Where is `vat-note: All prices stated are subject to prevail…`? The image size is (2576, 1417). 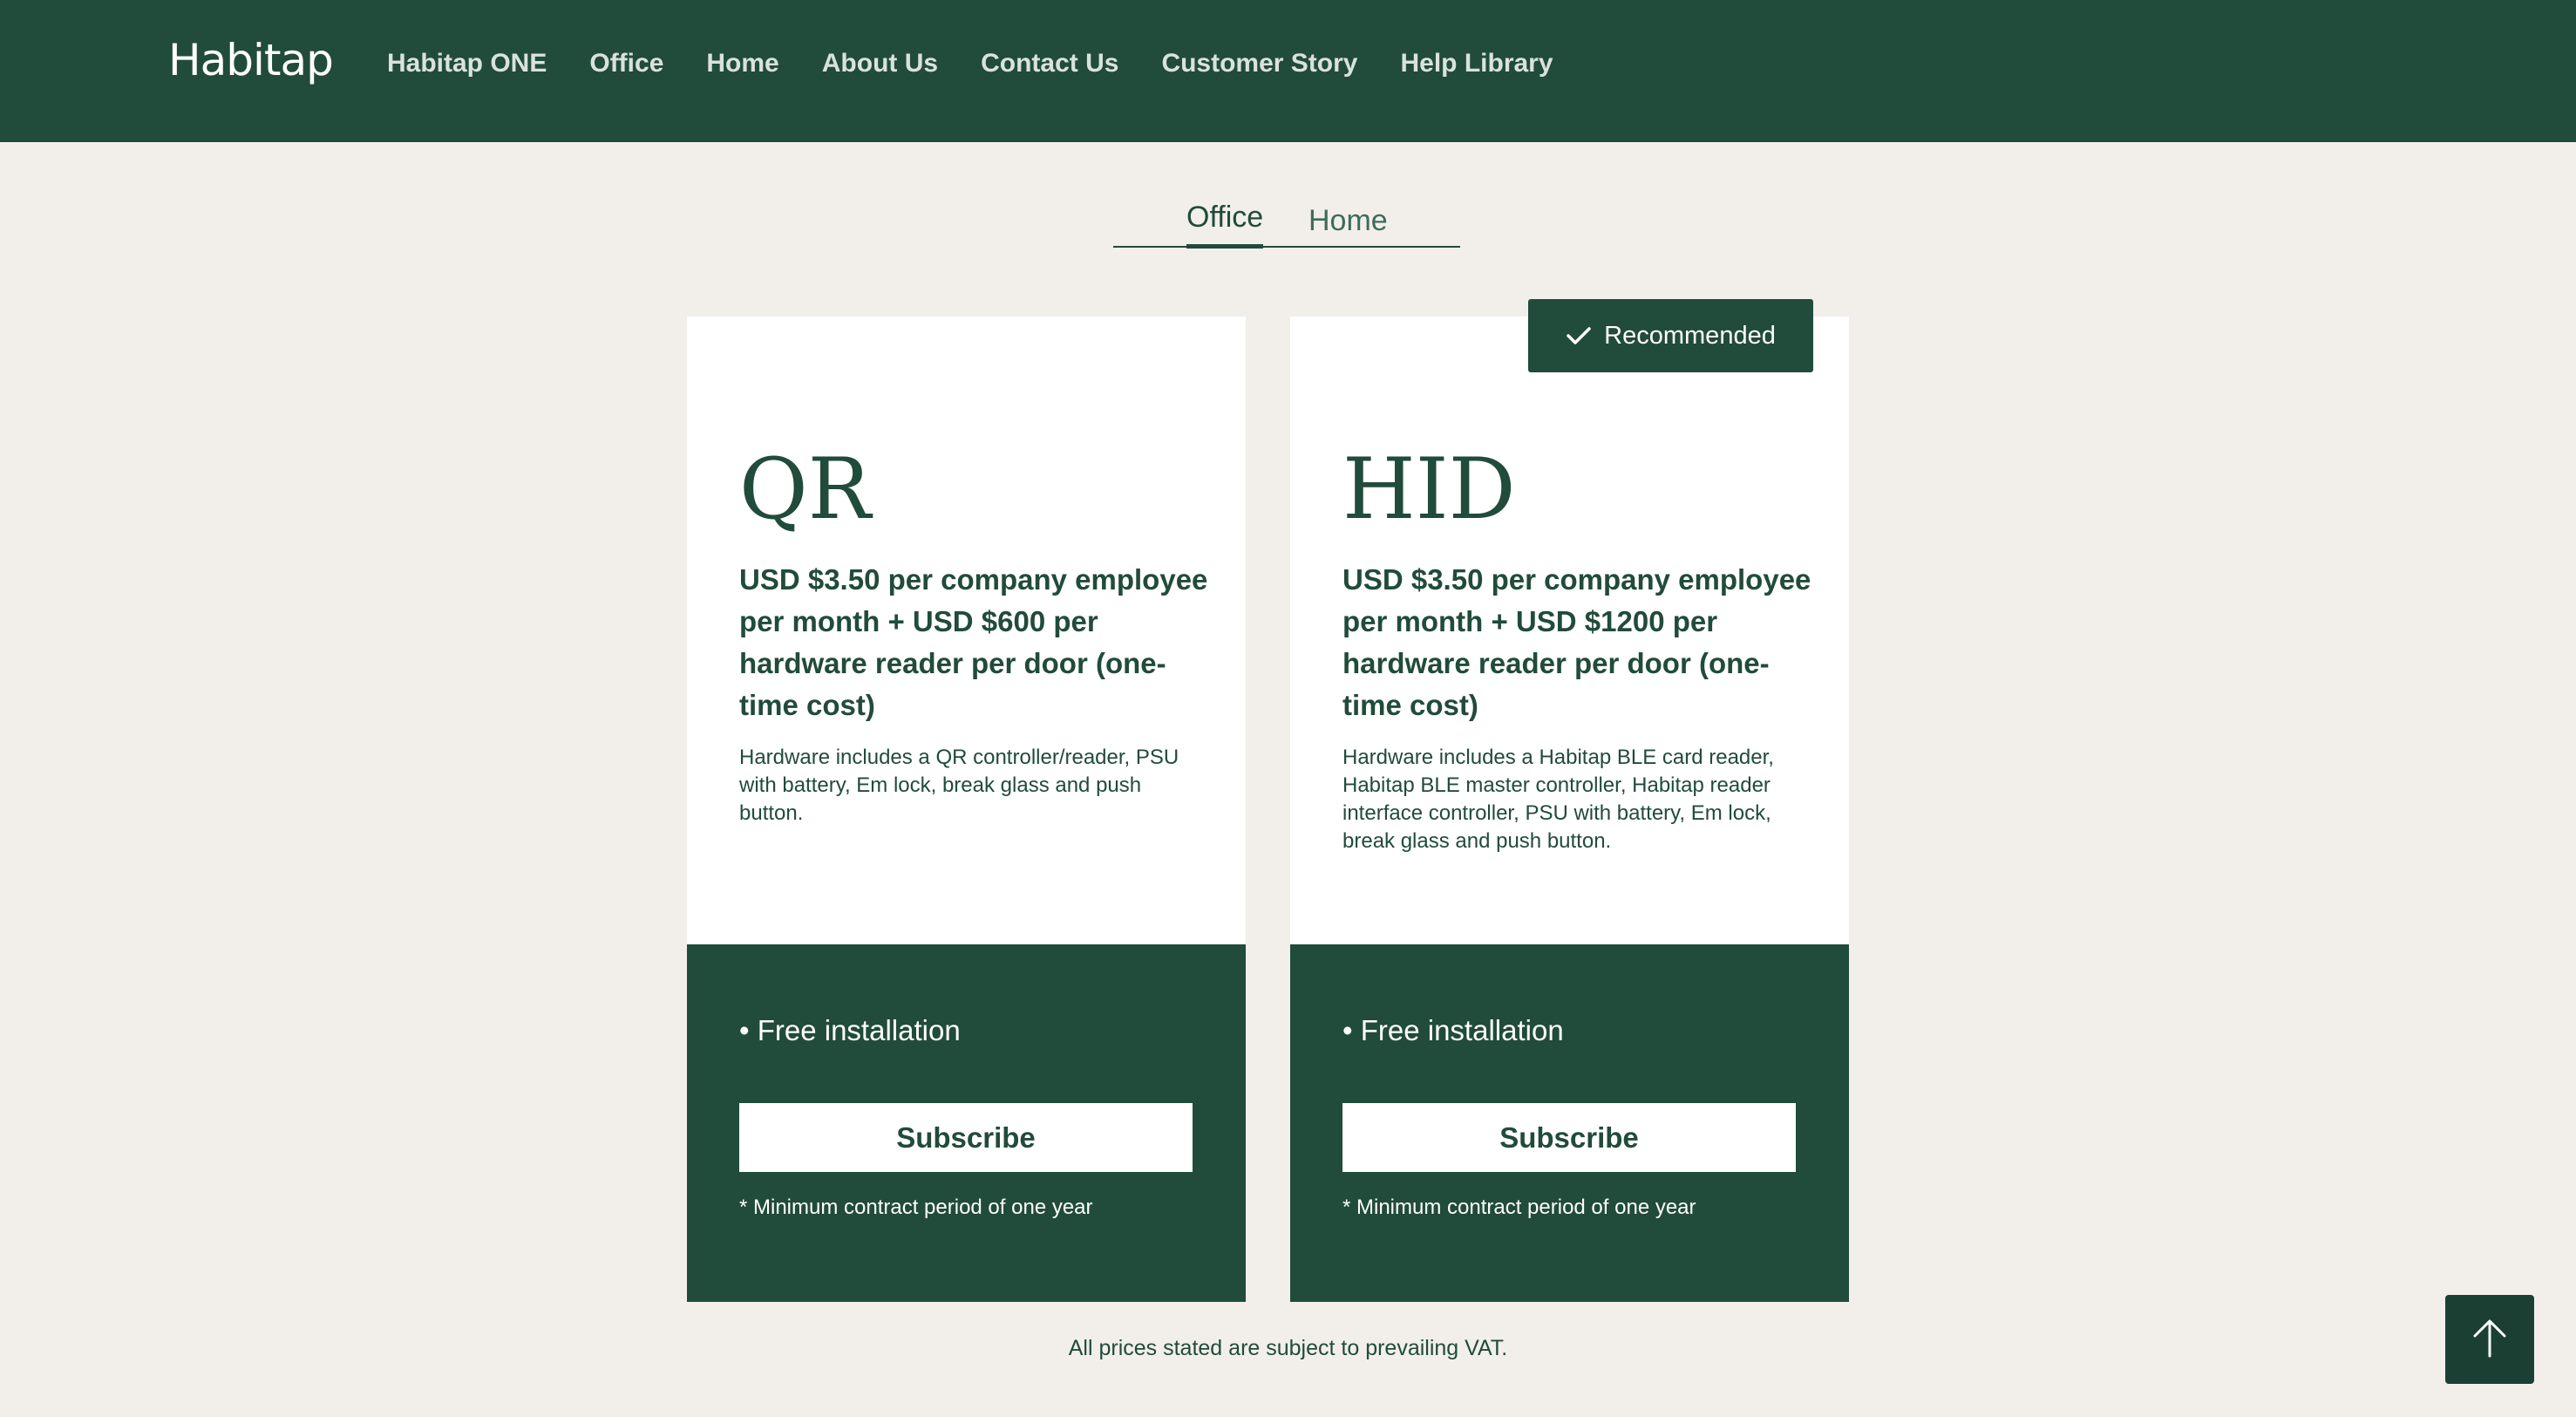 vat-note: All prices stated are subject to prevail… is located at coordinates (1288, 1348).